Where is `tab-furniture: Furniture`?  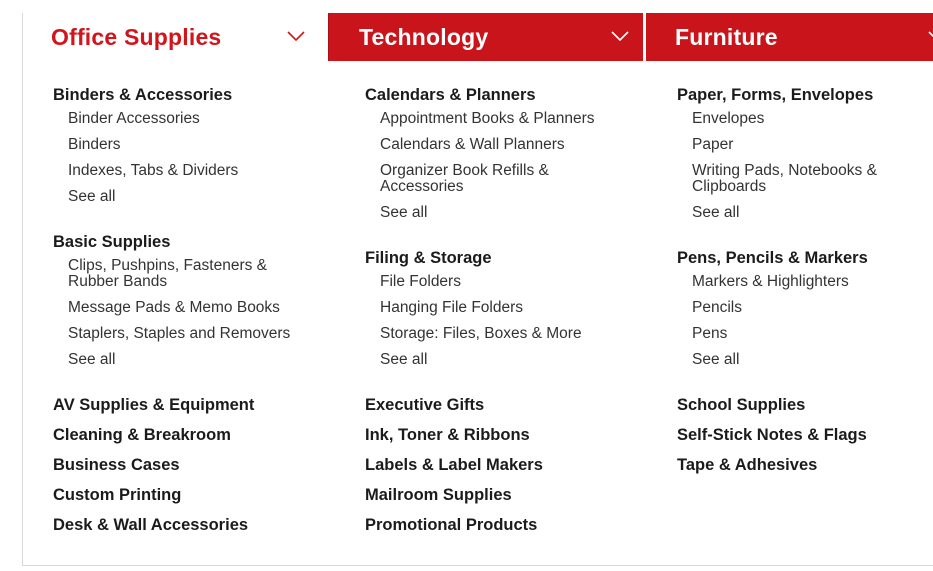
tab-furniture: Furniture is located at coordinates (788, 37).